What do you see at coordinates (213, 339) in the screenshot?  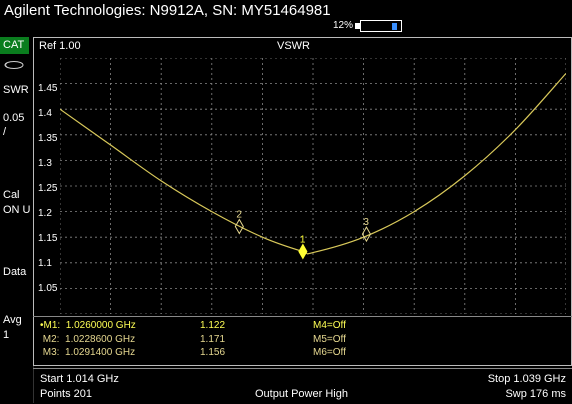 I see `marker-value: 1.171` at bounding box center [213, 339].